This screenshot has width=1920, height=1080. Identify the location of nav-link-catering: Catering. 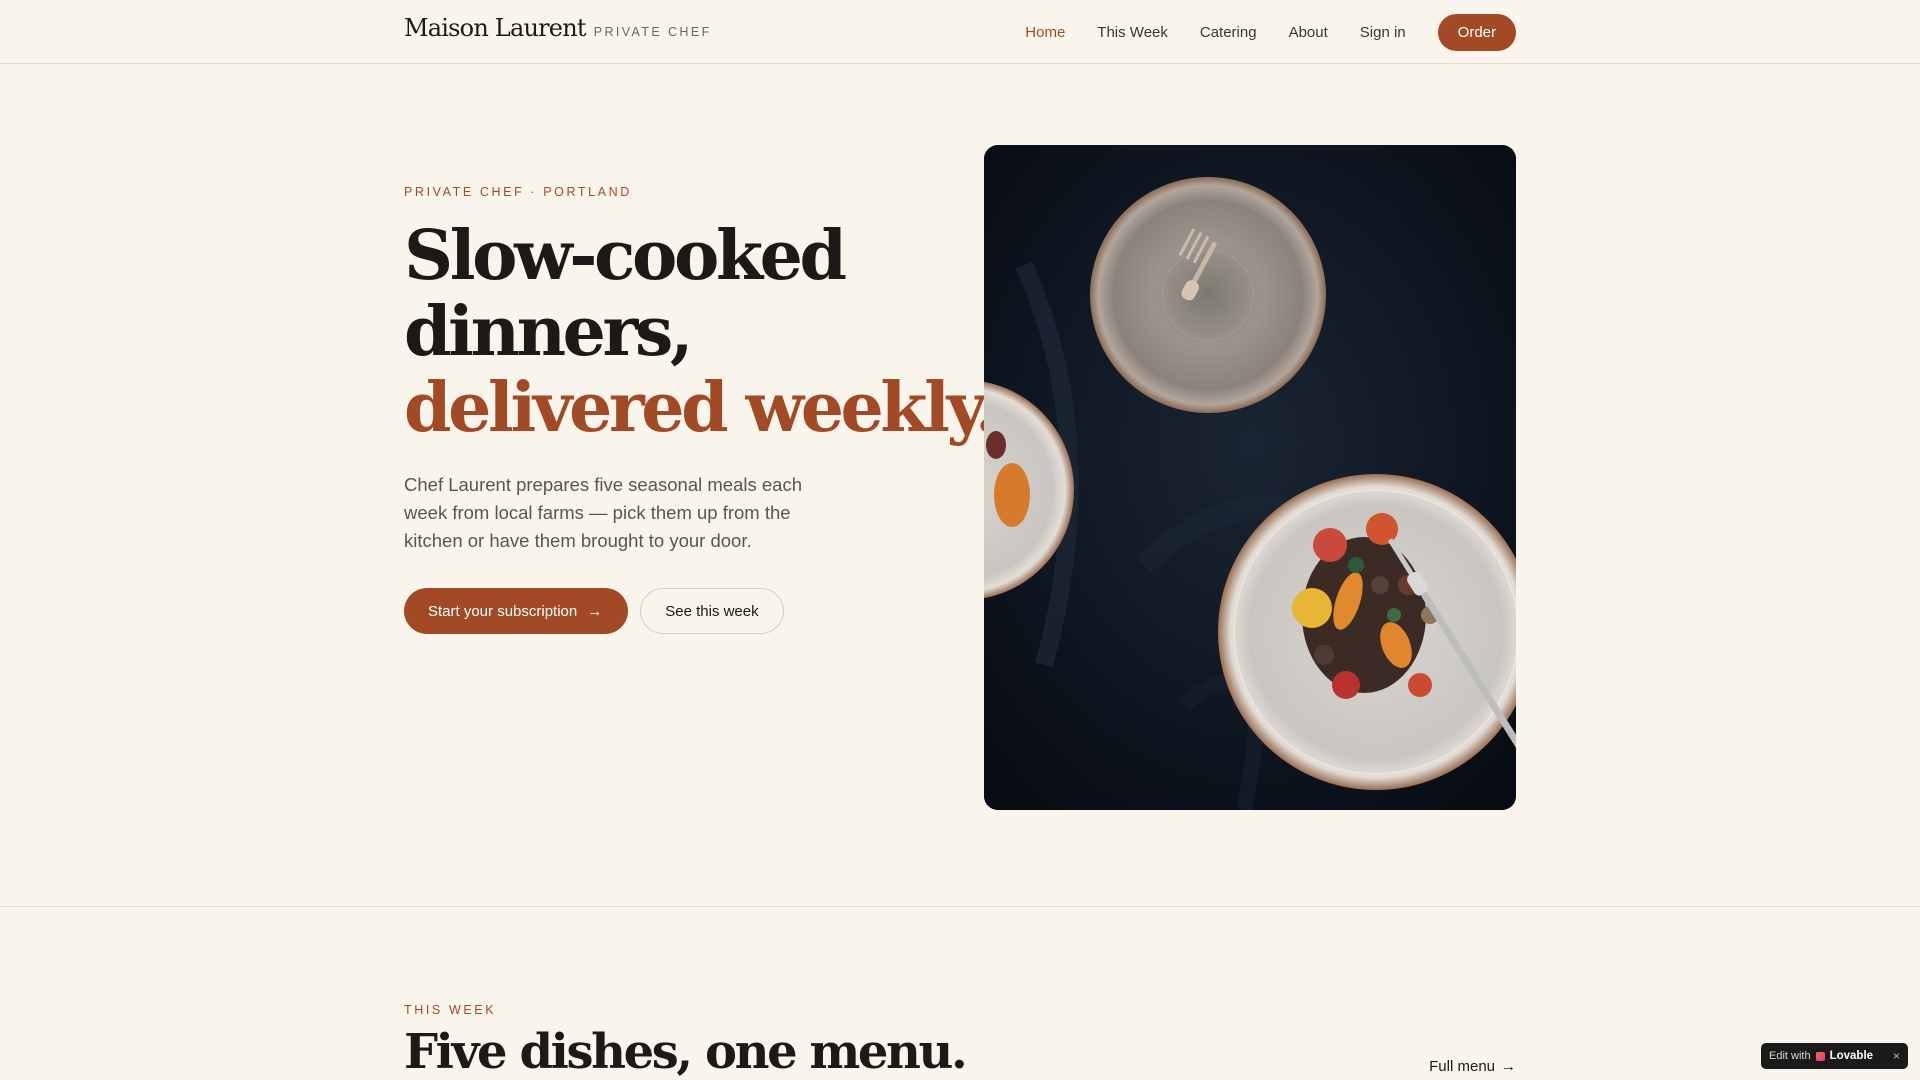
(1228, 32).